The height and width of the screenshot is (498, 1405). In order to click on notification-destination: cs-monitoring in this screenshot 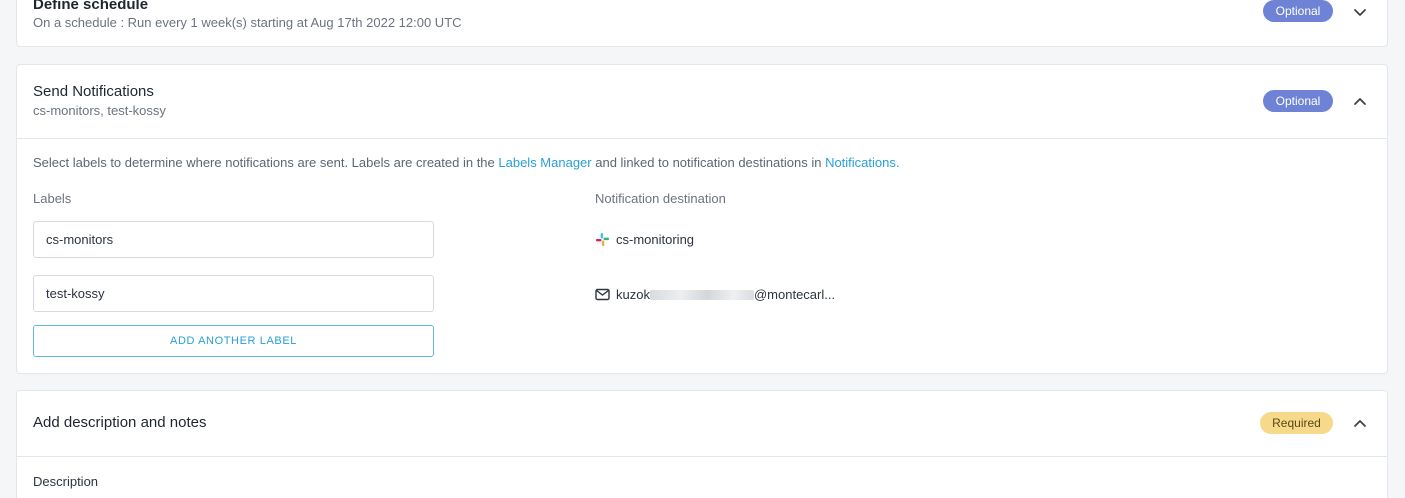, I will do `click(644, 239)`.